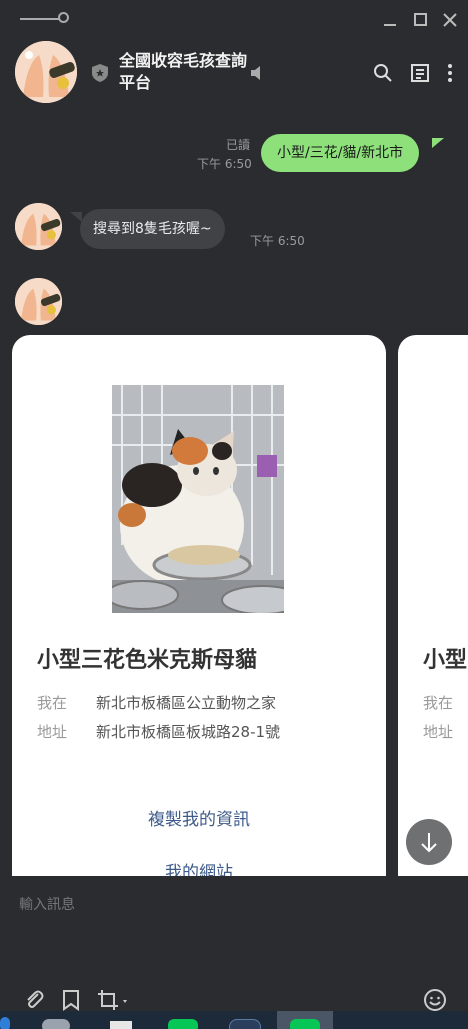  What do you see at coordinates (340, 153) in the screenshot?
I see `sent-message-bubble: 小型/三花/貓/新北市` at bounding box center [340, 153].